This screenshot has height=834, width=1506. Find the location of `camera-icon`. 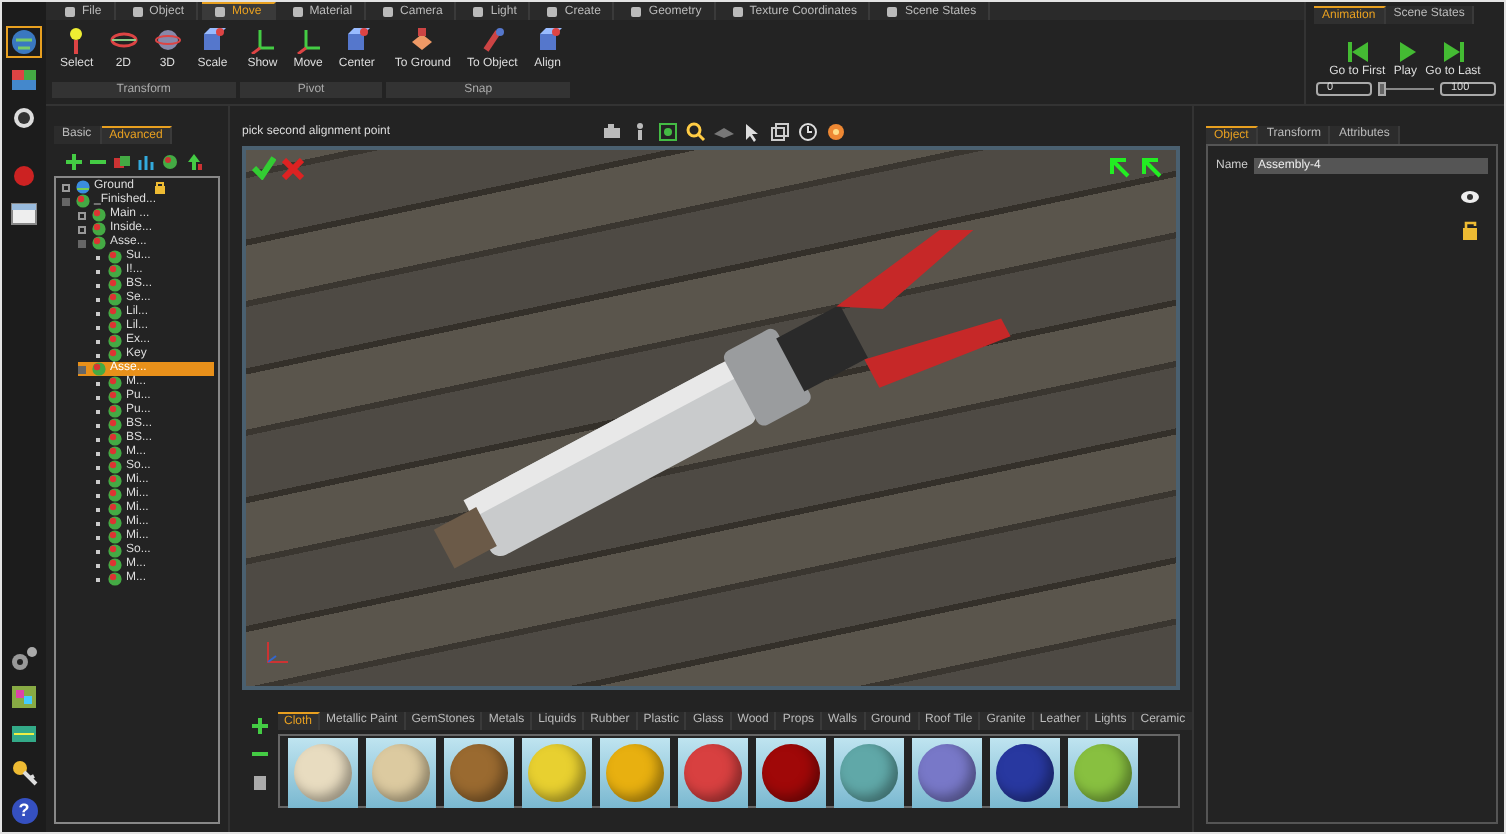

camera-icon is located at coordinates (612, 132).